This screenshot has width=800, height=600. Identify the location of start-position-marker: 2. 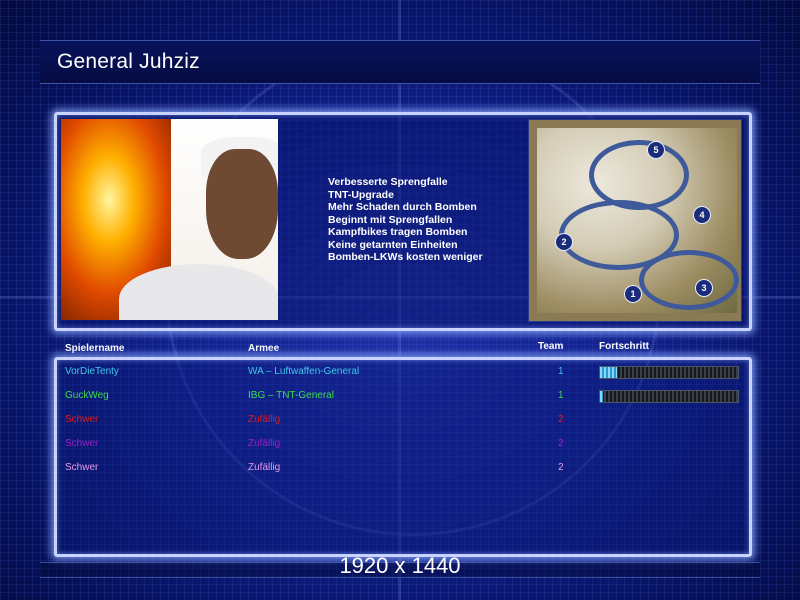
(564, 242).